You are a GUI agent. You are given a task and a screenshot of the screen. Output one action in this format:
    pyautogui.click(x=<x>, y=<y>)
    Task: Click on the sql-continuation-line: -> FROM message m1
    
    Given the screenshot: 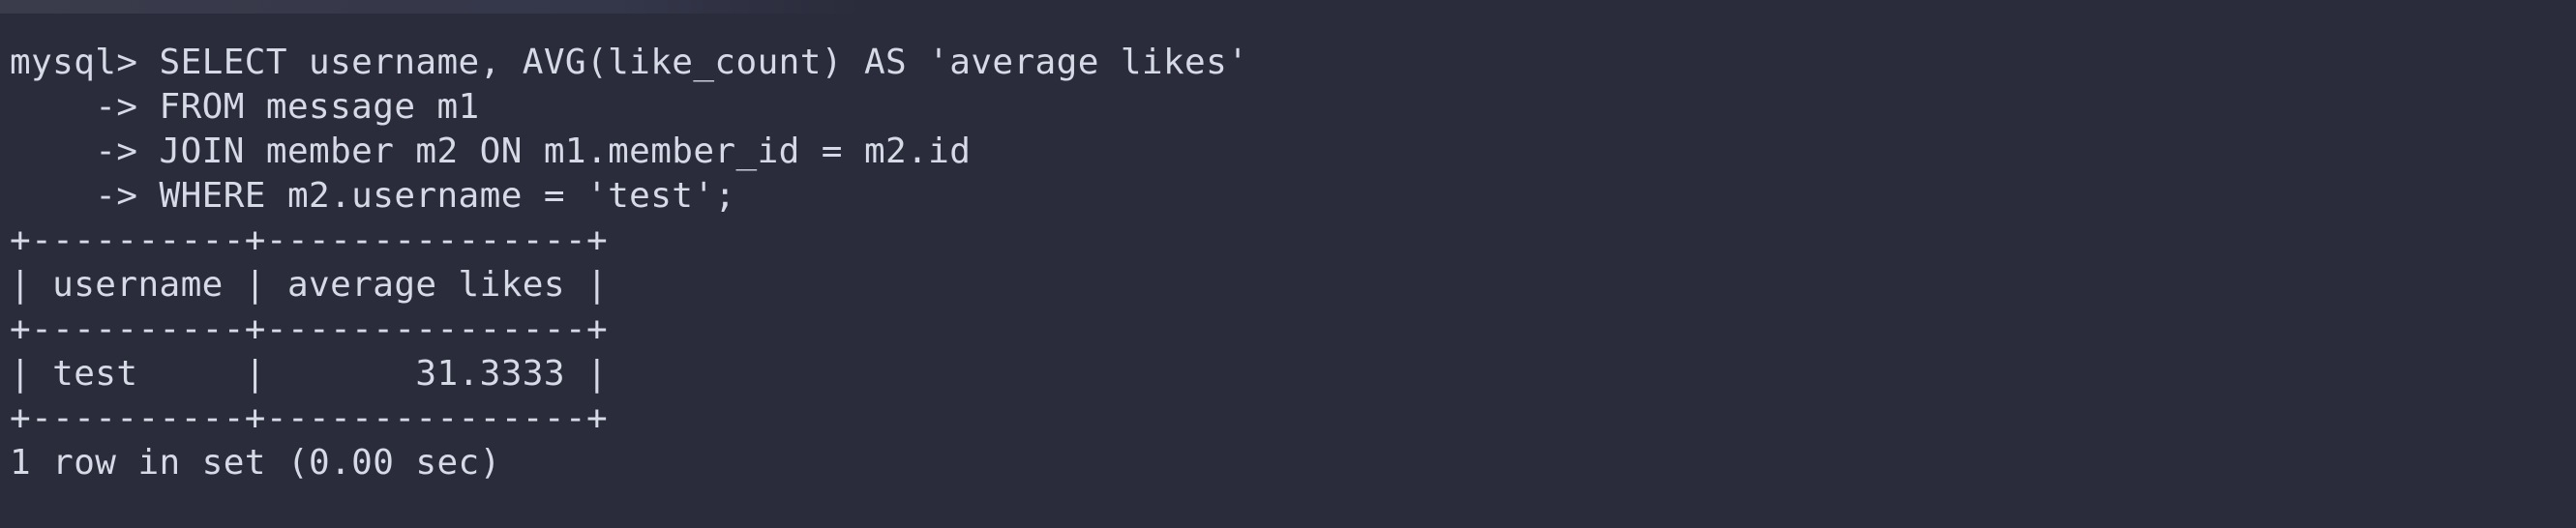 What is the action you would take?
    pyautogui.click(x=245, y=107)
    